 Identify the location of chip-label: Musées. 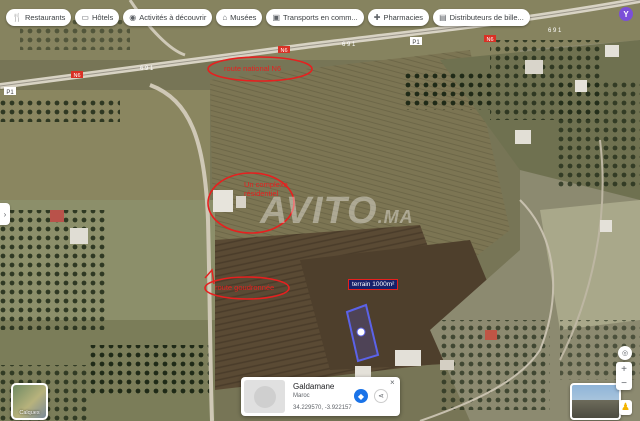
(243, 17).